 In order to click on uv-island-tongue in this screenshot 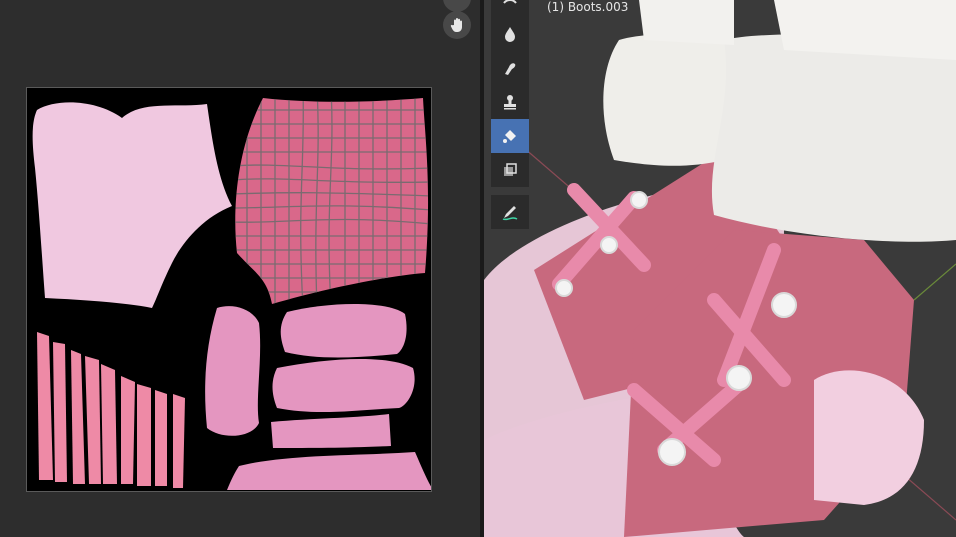, I will do `click(343, 331)`.